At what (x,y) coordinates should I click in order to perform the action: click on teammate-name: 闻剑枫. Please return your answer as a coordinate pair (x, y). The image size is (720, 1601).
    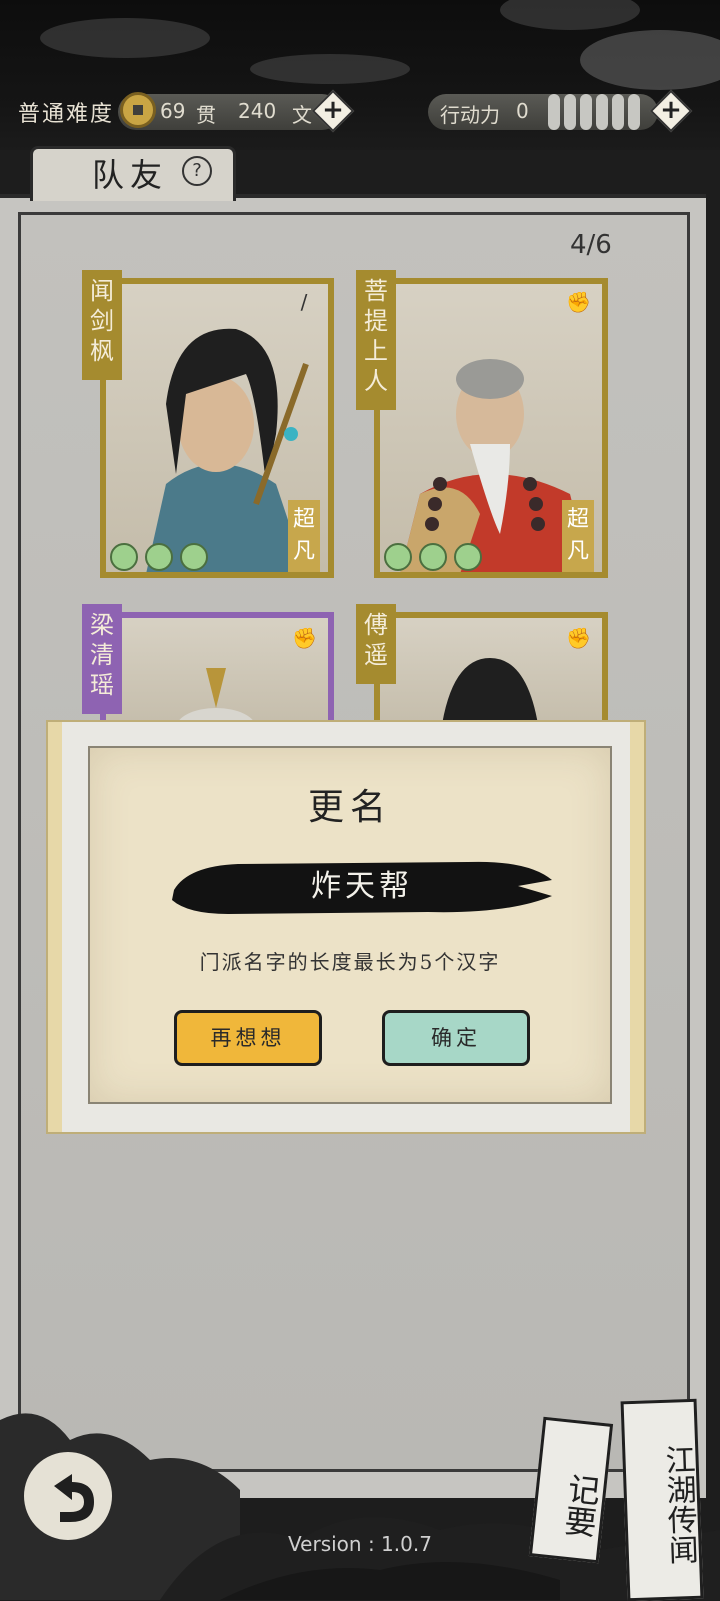
    Looking at the image, I should click on (102, 325).